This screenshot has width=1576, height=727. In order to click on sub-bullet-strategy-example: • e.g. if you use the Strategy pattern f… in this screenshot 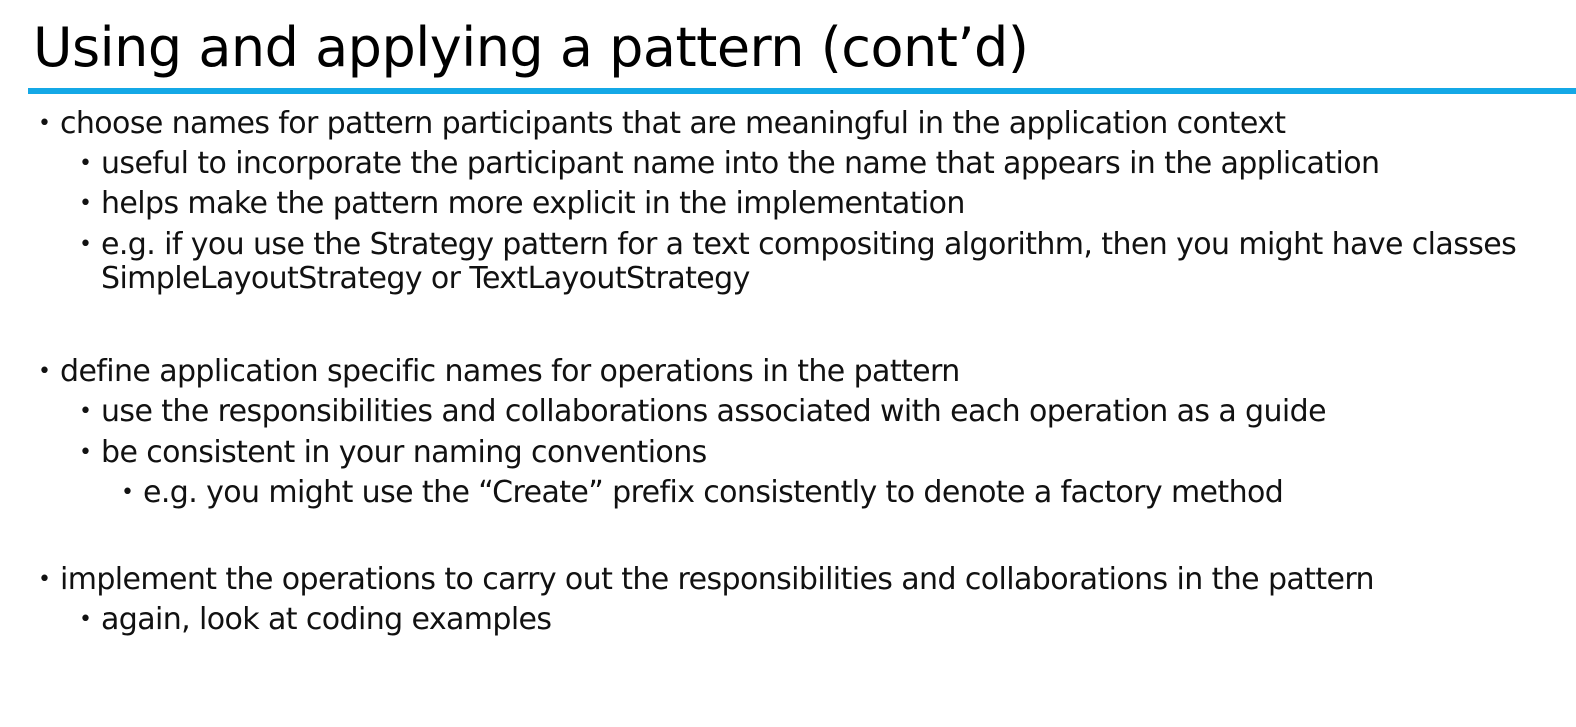, I will do `click(798, 245)`.